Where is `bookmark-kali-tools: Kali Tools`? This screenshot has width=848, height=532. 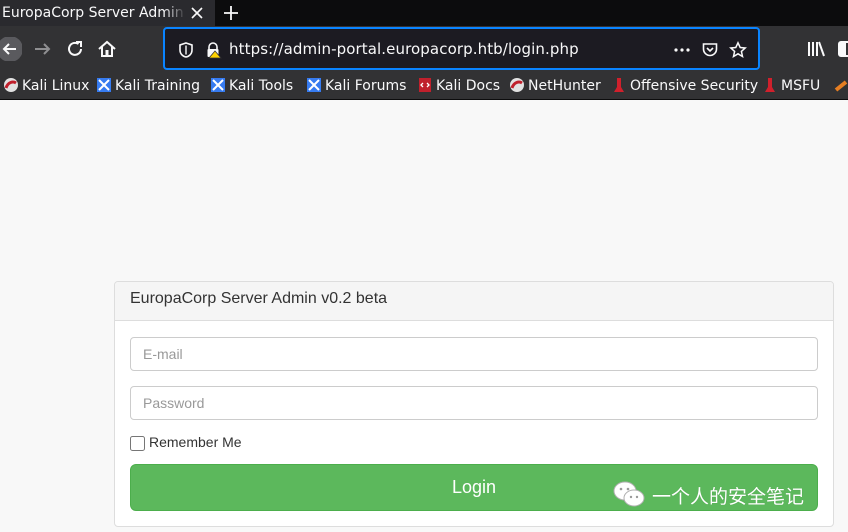
bookmark-kali-tools: Kali Tools is located at coordinates (251, 86).